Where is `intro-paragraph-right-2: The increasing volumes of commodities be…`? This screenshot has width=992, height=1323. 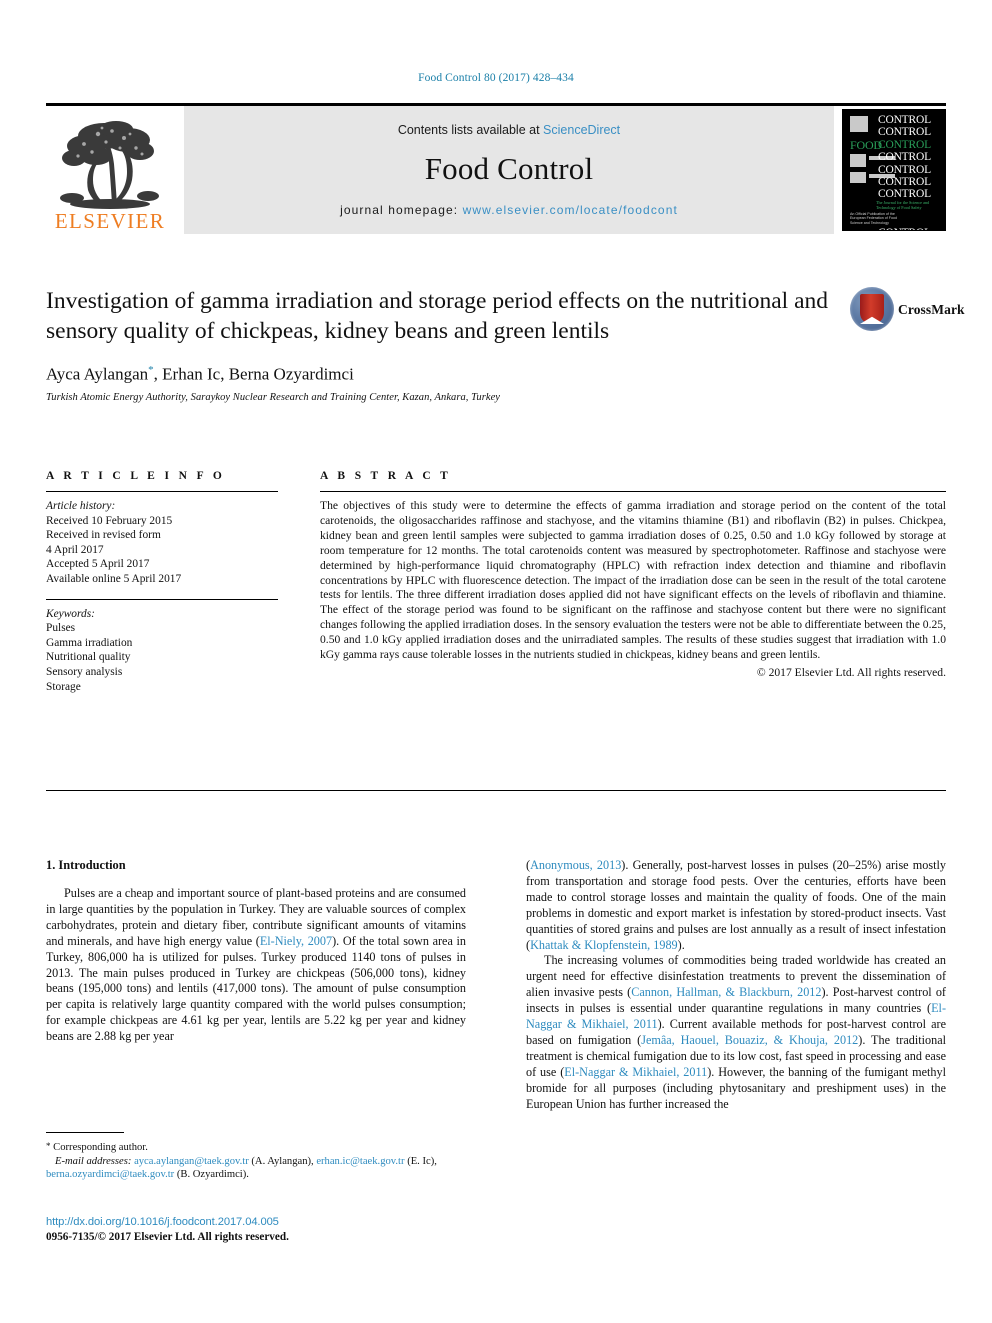 intro-paragraph-right-2: The increasing volumes of commodities be… is located at coordinates (736, 1032).